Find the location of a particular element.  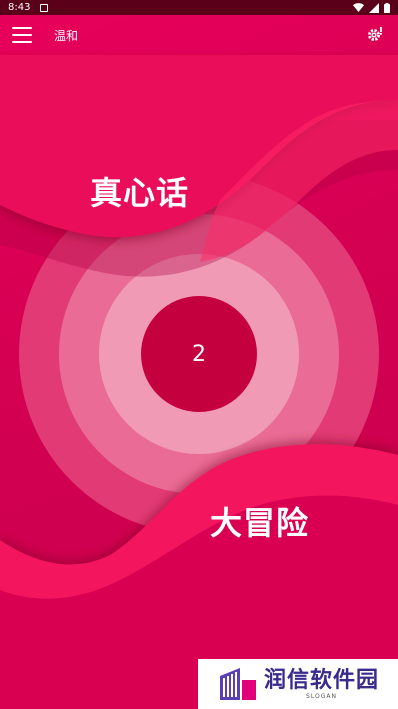

notification-icon is located at coordinates (44, 7).